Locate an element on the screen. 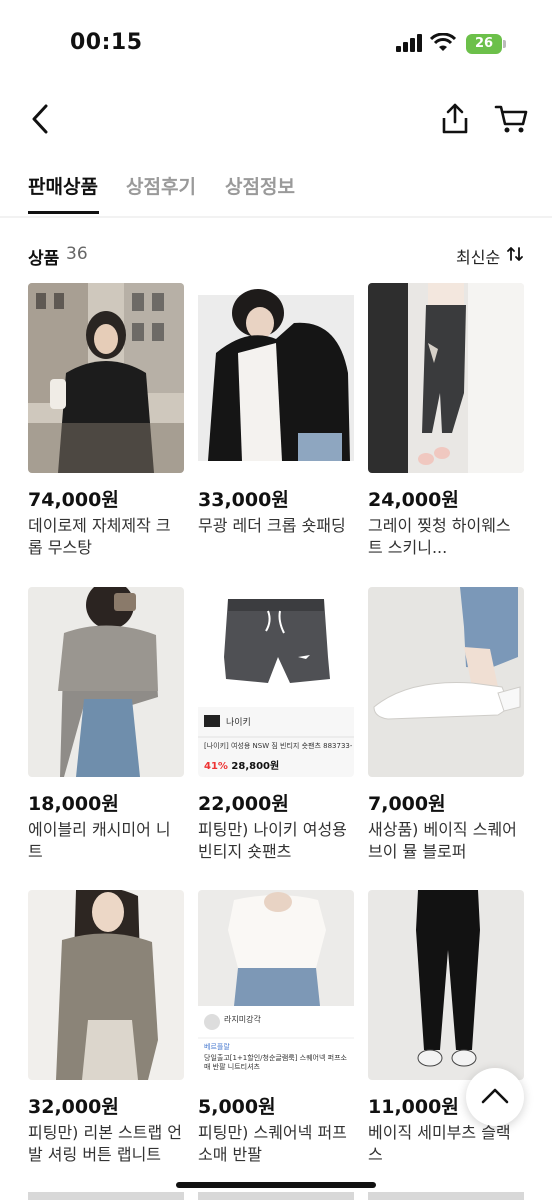 The height and width of the screenshot is (1200, 552). tab-sales-items: 판매상품 is located at coordinates (63, 185).